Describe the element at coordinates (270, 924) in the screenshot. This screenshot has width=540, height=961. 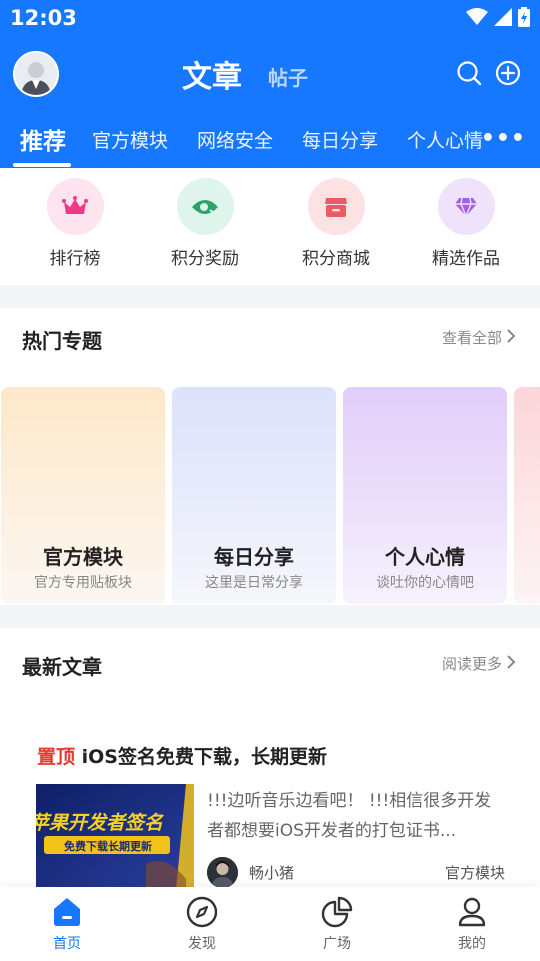
I see `bottom-navigation: 首页 发现 广场 我的` at that location.